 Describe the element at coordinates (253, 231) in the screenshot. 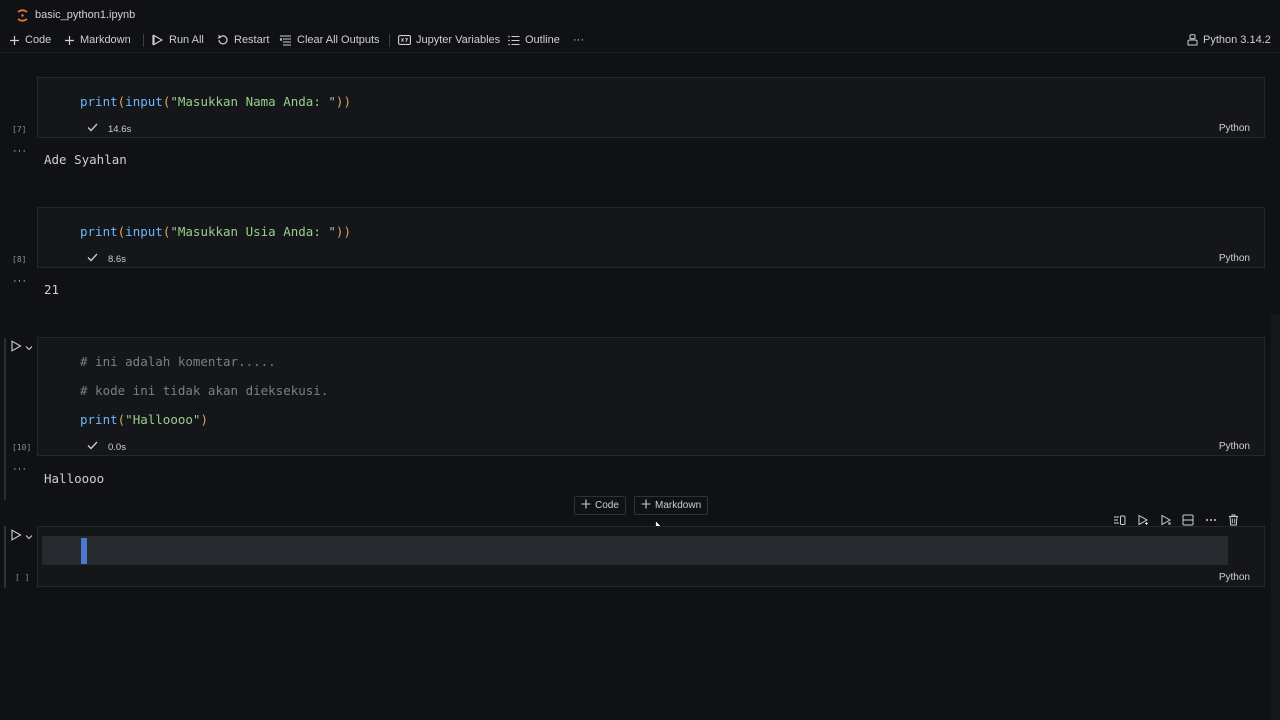

I see `code-string: "Masukkan Usia Anda: "` at that location.